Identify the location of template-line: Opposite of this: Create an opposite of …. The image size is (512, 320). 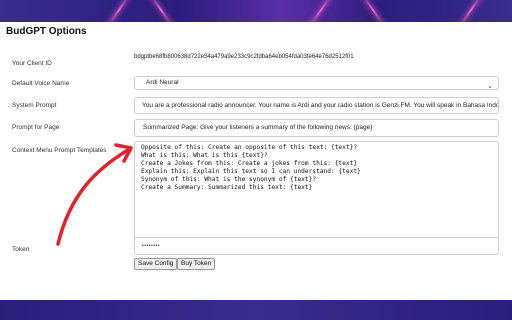
(249, 147).